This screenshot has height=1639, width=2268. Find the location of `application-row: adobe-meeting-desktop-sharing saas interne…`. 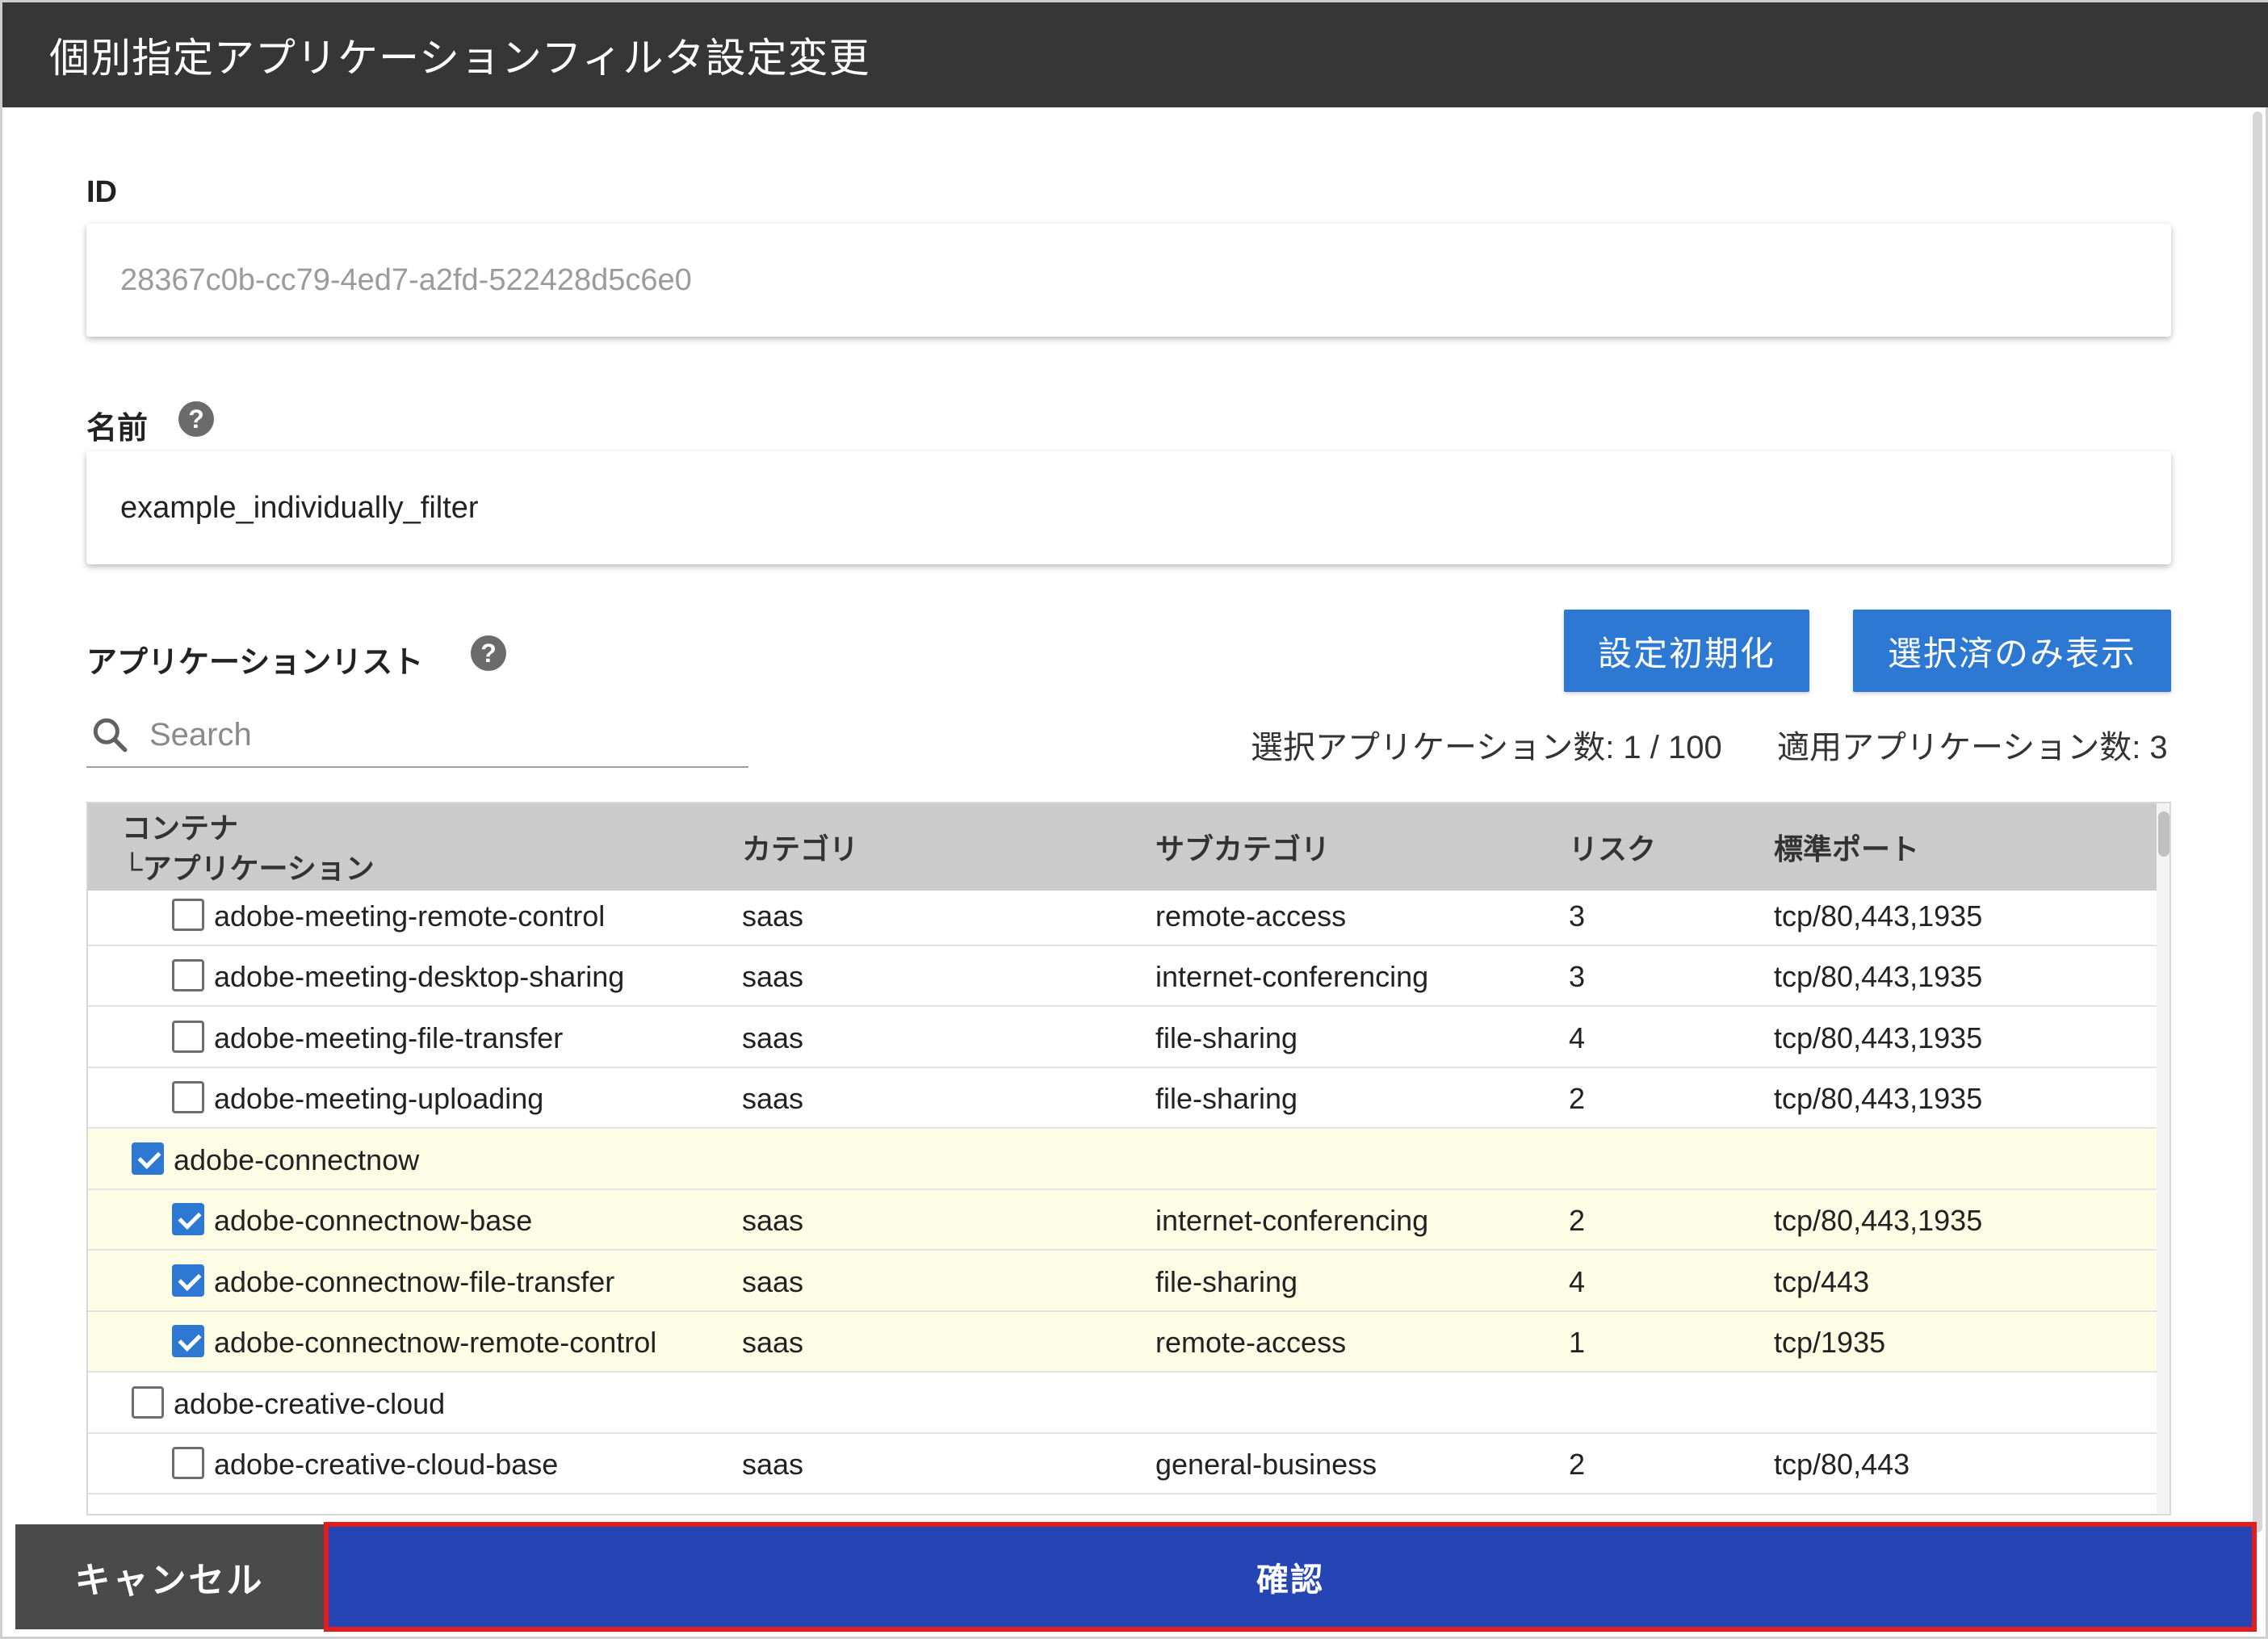

application-row: adobe-meeting-desktop-sharing saas interne… is located at coordinates (1122, 976).